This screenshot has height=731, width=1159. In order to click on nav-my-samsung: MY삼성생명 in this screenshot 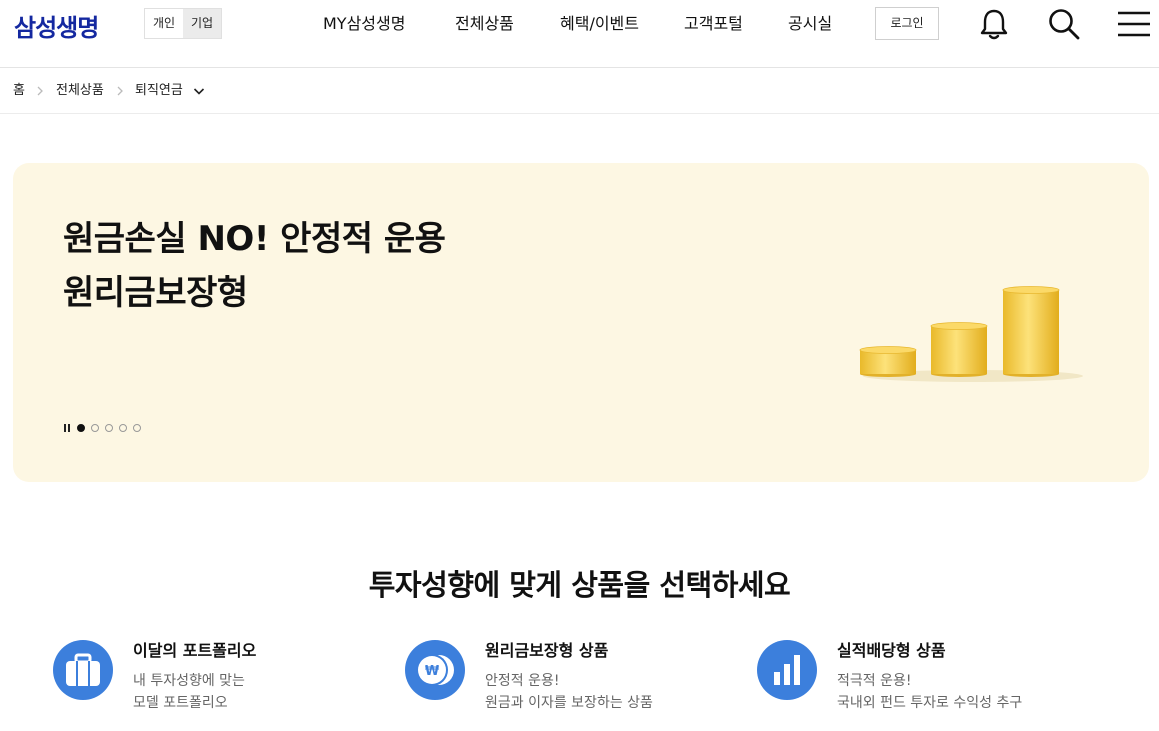, I will do `click(364, 24)`.